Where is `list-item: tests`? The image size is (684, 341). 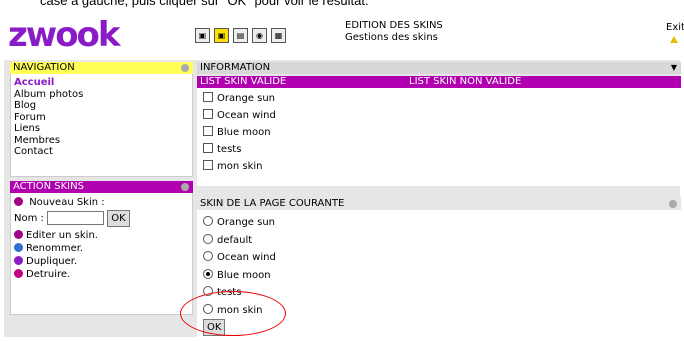
list-item: tests is located at coordinates (440, 149).